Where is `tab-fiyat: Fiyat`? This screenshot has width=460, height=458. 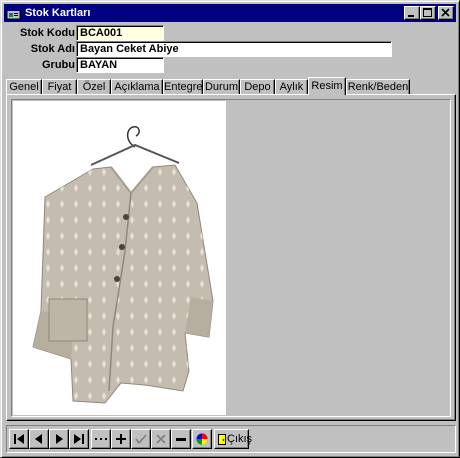 tab-fiyat: Fiyat is located at coordinates (59, 86).